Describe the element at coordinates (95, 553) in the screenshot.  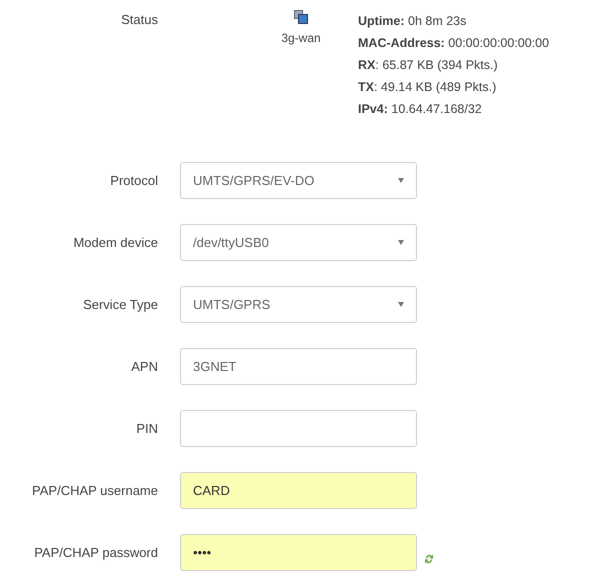
I see `field-label: PAP/CHAP password` at that location.